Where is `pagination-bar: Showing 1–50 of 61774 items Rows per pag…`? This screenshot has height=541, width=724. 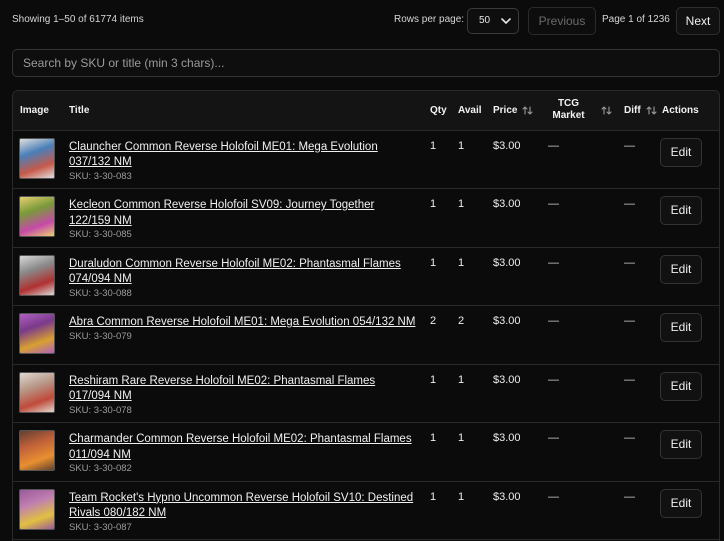
pagination-bar: Showing 1–50 of 61774 items Rows per pag… is located at coordinates (362, 21).